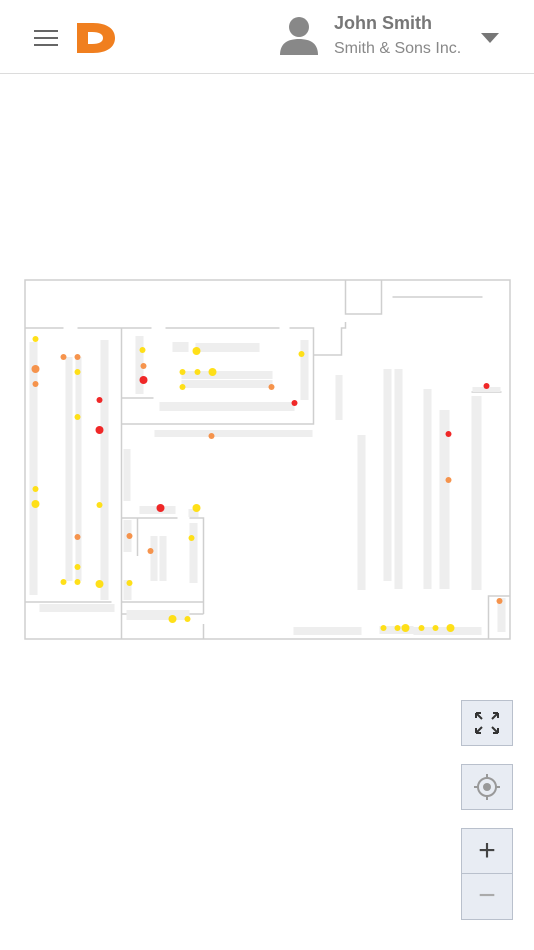  Describe the element at coordinates (267, 37) in the screenshot. I see `app-header: John Smith Smith & Sons Inc.` at that location.